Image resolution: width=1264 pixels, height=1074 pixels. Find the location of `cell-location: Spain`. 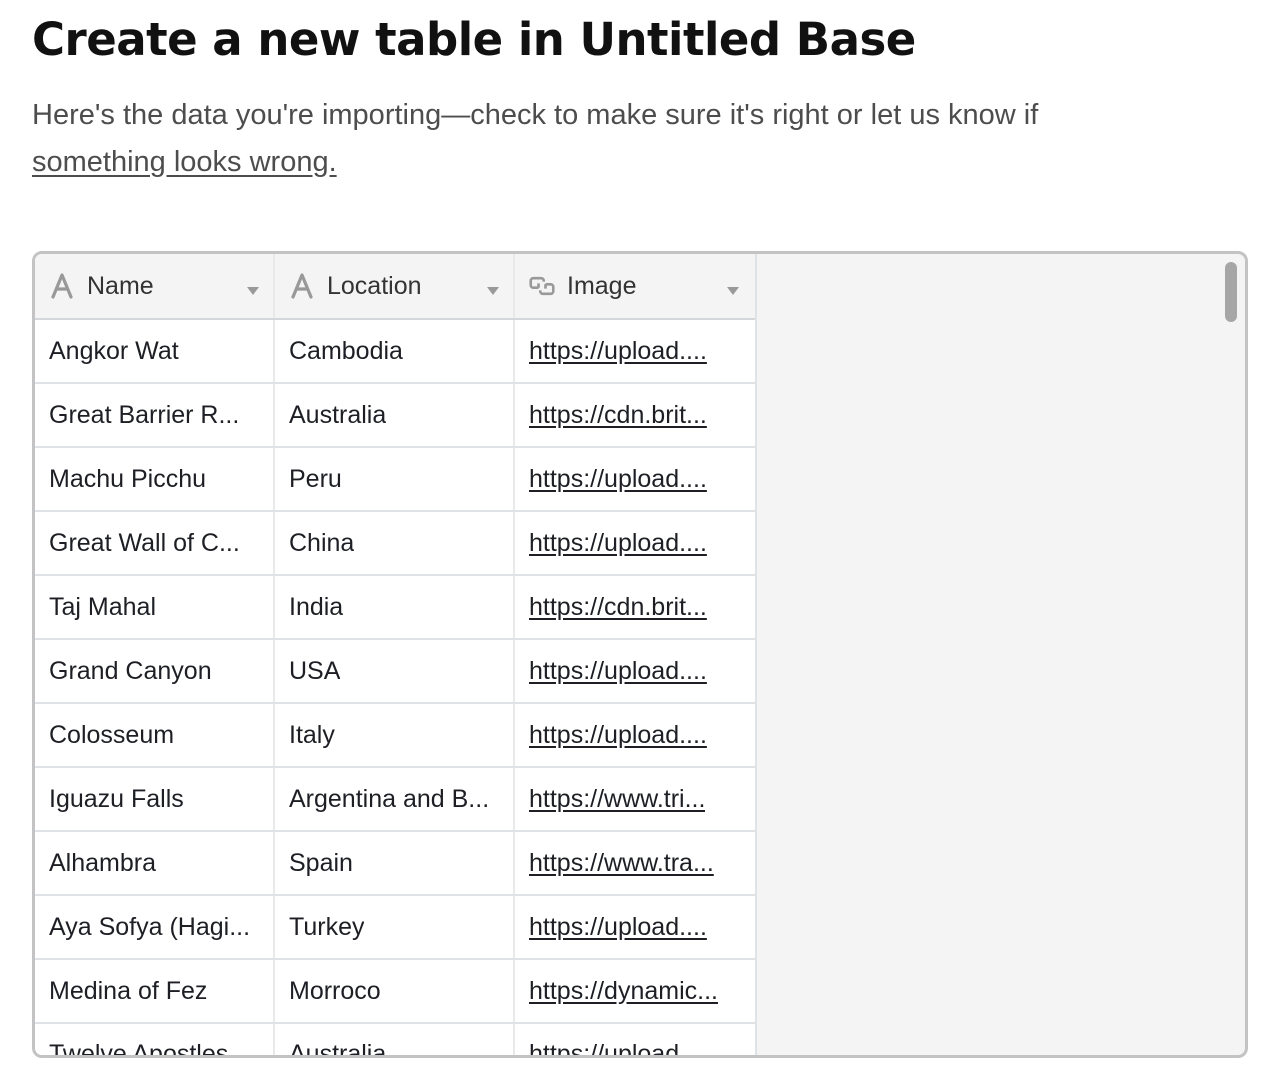

cell-location: Spain is located at coordinates (395, 863).